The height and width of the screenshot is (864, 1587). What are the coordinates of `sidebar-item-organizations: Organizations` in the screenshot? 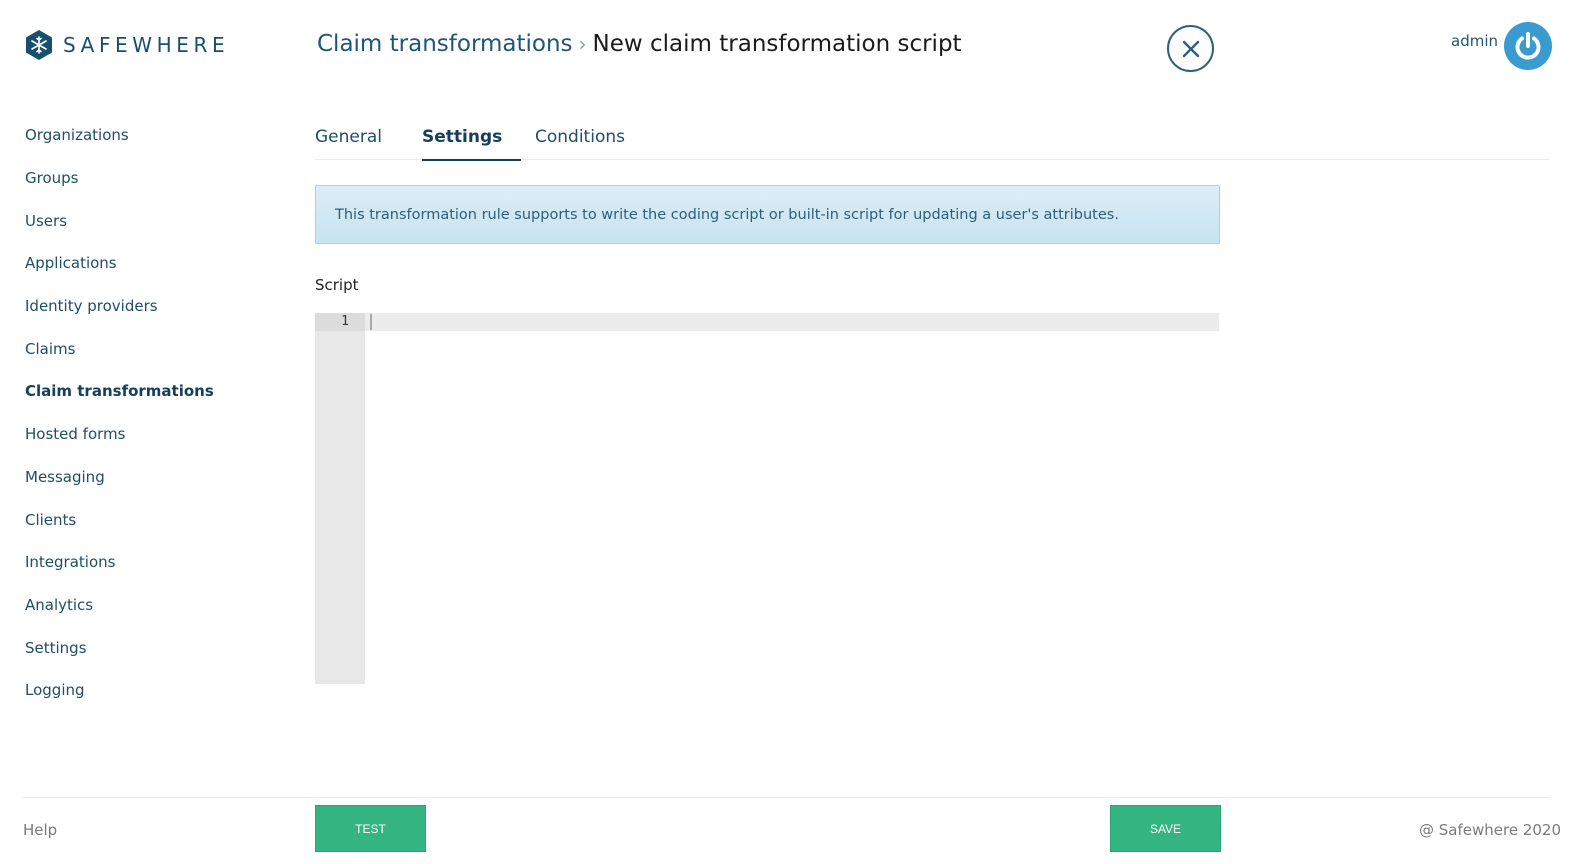 It's located at (145, 135).